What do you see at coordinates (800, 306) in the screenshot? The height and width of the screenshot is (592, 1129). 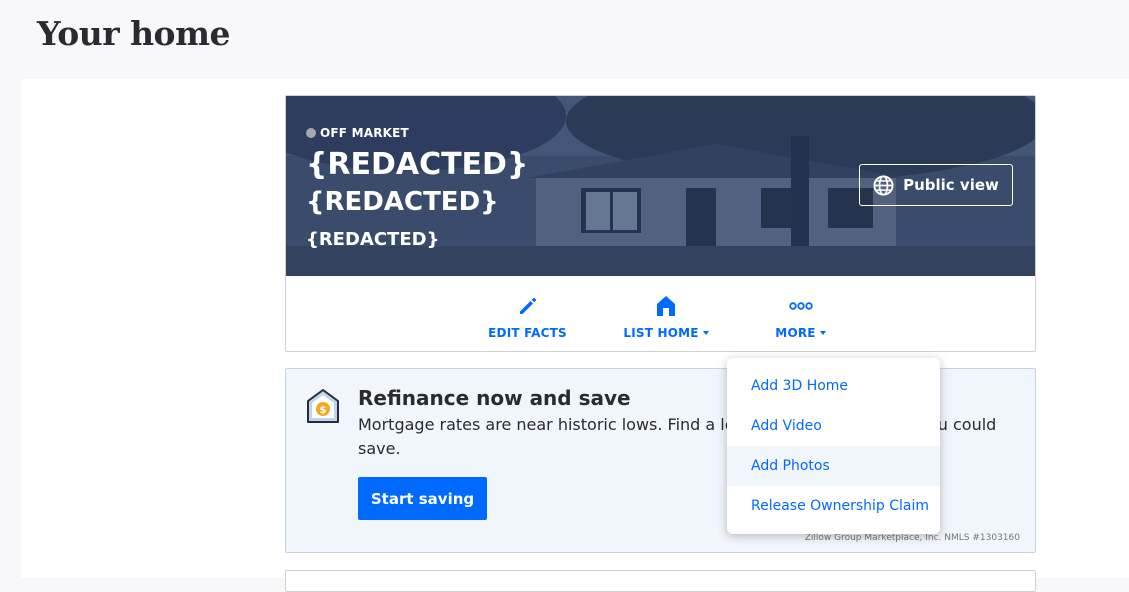 I see `dots-icon` at bounding box center [800, 306].